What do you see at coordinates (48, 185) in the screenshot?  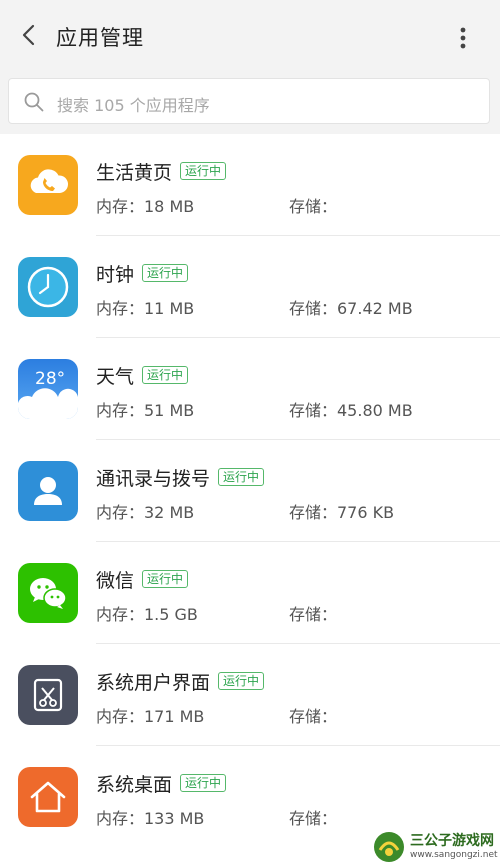 I see `yellow-pages-icon` at bounding box center [48, 185].